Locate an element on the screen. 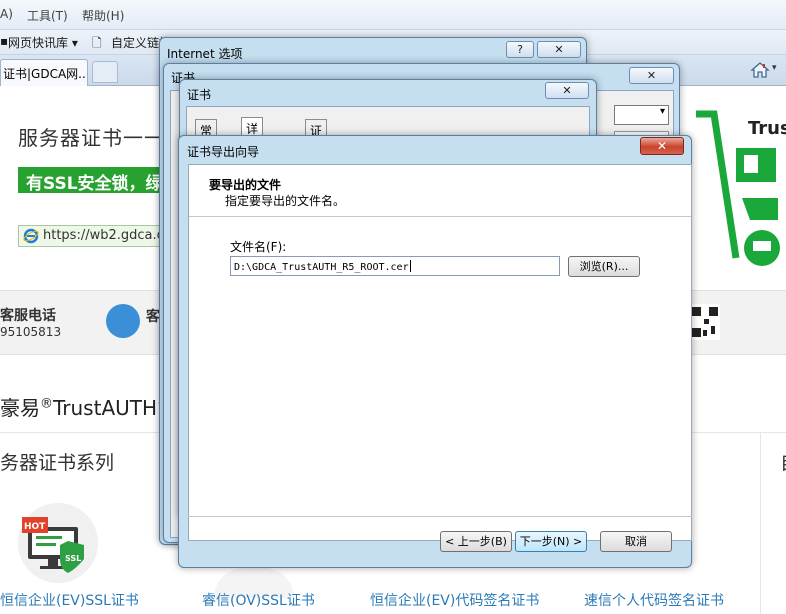 The height and width of the screenshot is (614, 786). cart-logo-text: Trus is located at coordinates (767, 128).